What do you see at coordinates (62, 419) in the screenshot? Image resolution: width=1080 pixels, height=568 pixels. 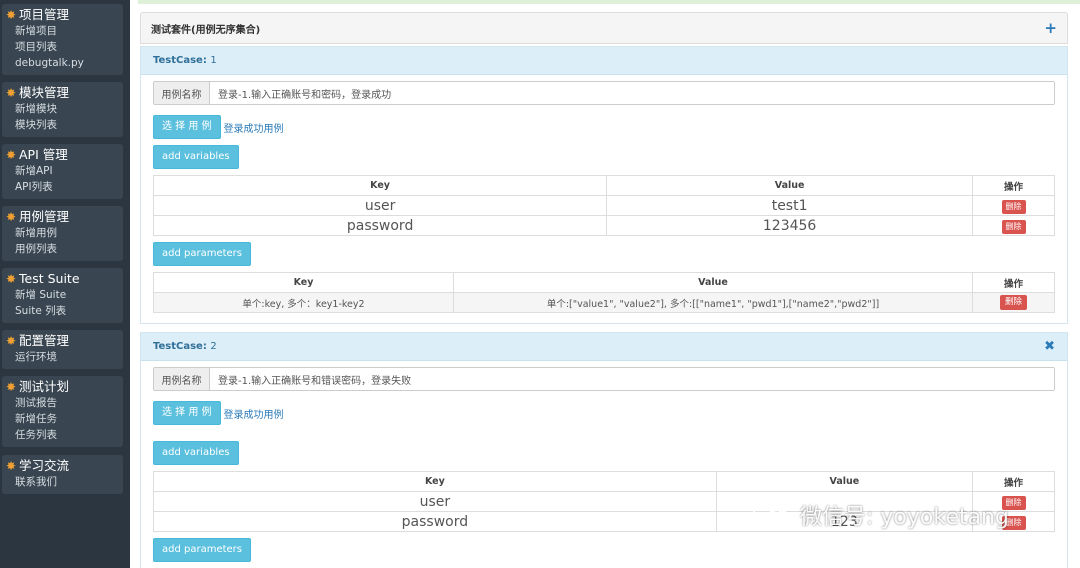 I see `sidebar-item-new-task: 新增任务` at bounding box center [62, 419].